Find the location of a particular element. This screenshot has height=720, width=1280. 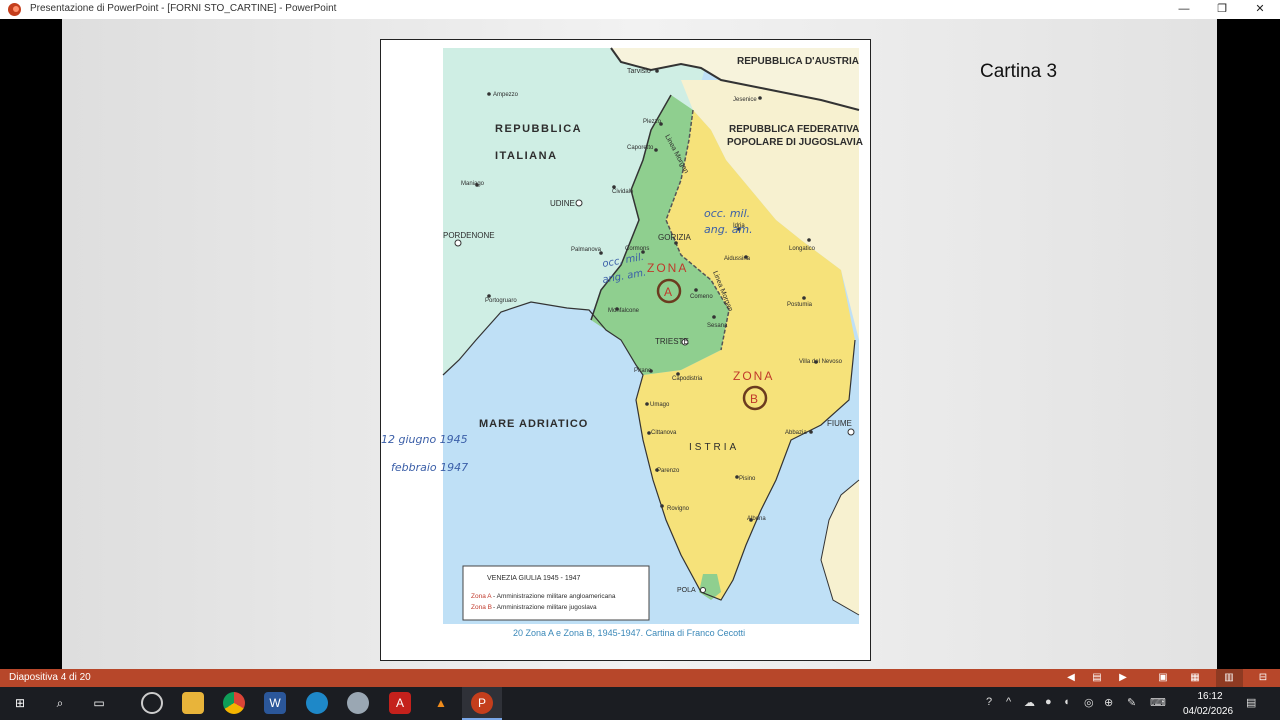

legend-title: VENEZIA GIULIA 1945 - 1947 is located at coordinates (533, 578).